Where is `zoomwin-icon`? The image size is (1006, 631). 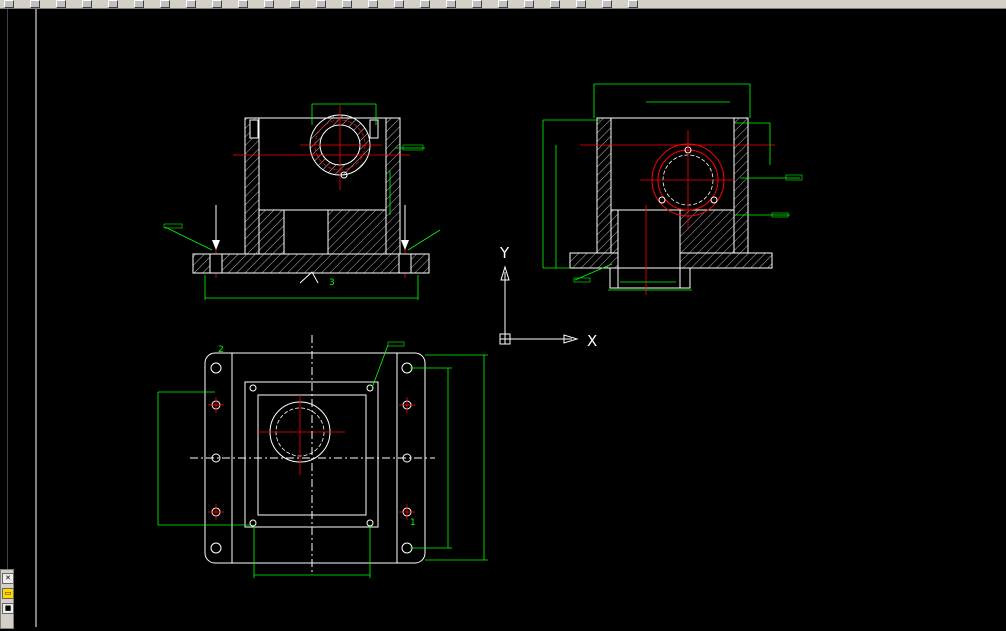
zoomwin-icon is located at coordinates (347, 4).